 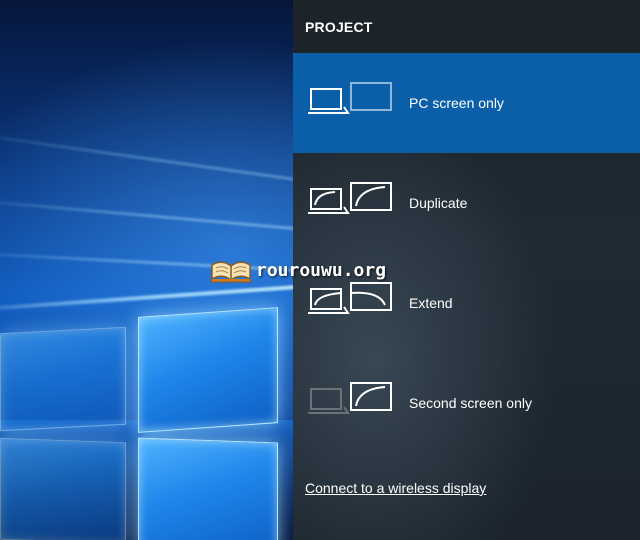 What do you see at coordinates (456, 103) in the screenshot?
I see `option-label: PC screen only` at bounding box center [456, 103].